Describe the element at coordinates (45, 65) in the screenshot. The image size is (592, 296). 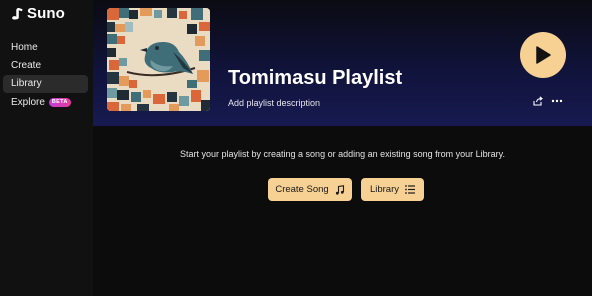
I see `sidebar-item-create: Create` at that location.